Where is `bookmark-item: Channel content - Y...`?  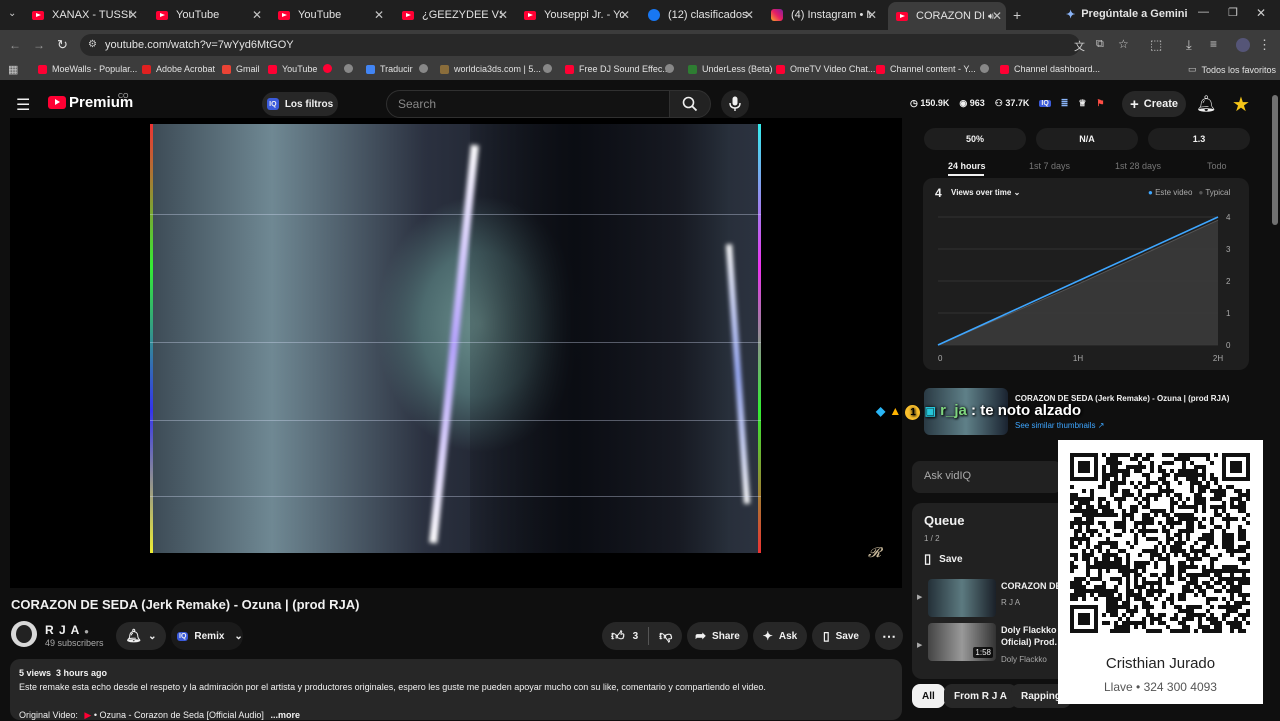 bookmark-item: Channel content - Y... is located at coordinates (926, 69).